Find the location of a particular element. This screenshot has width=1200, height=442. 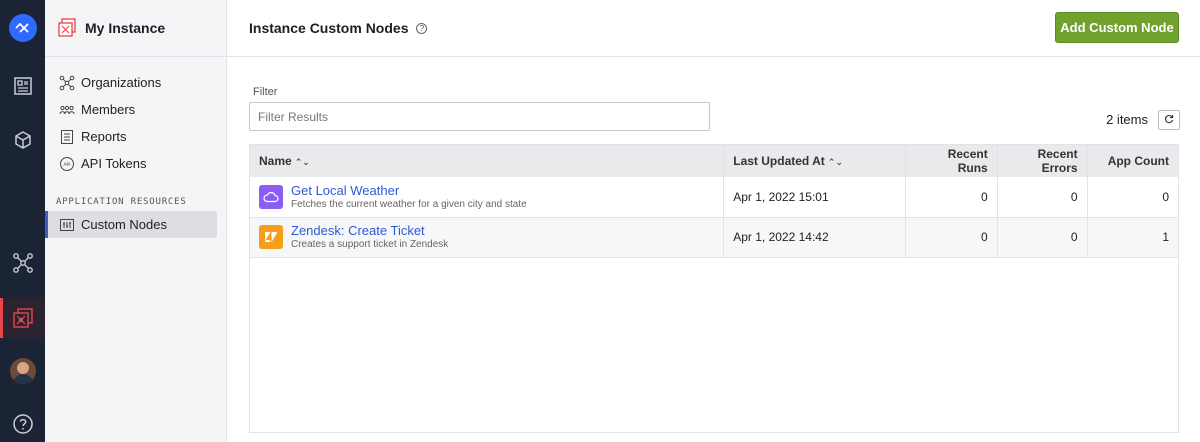

custom-nodes-icon is located at coordinates (67, 225).